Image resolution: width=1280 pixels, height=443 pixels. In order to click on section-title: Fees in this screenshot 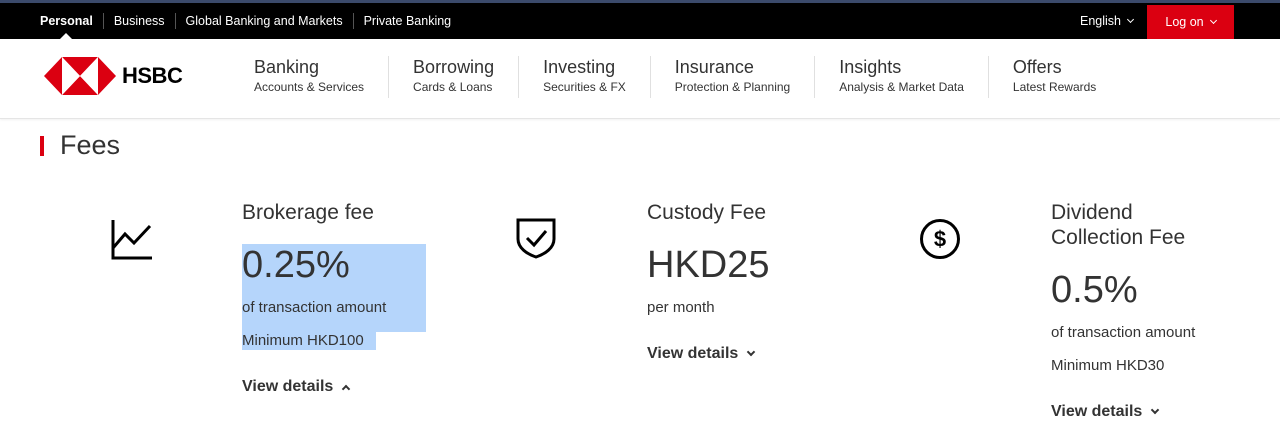, I will do `click(90, 145)`.